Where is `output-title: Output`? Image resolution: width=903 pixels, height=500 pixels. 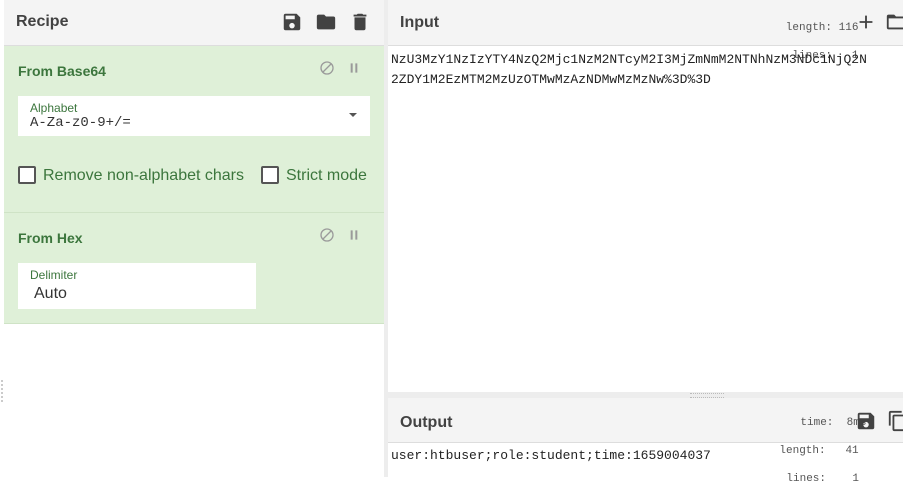 output-title: Output is located at coordinates (426, 422).